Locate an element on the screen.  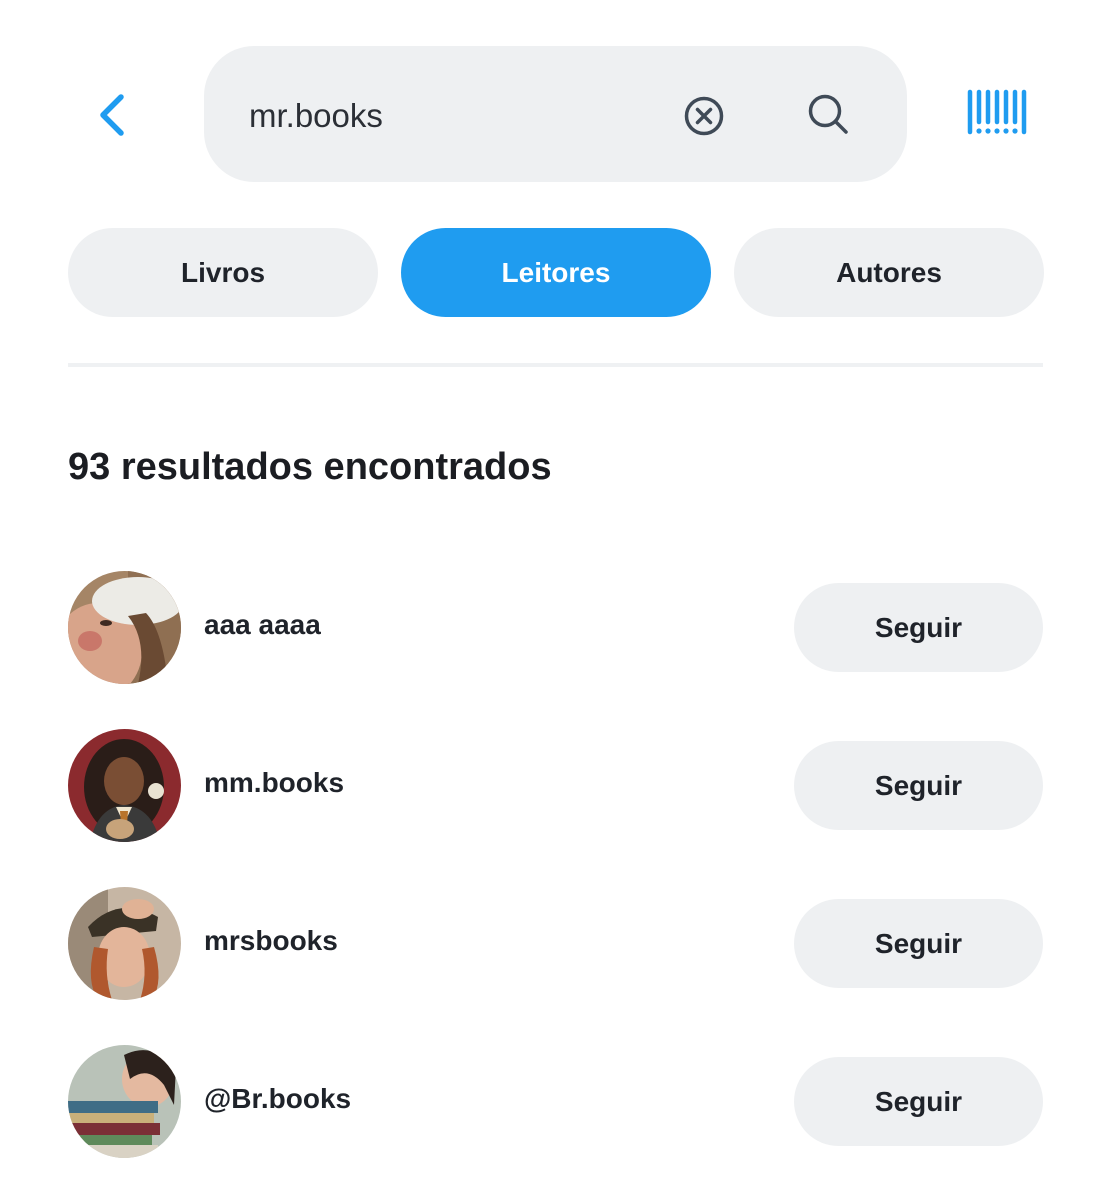
username: mm.books is located at coordinates (274, 783).